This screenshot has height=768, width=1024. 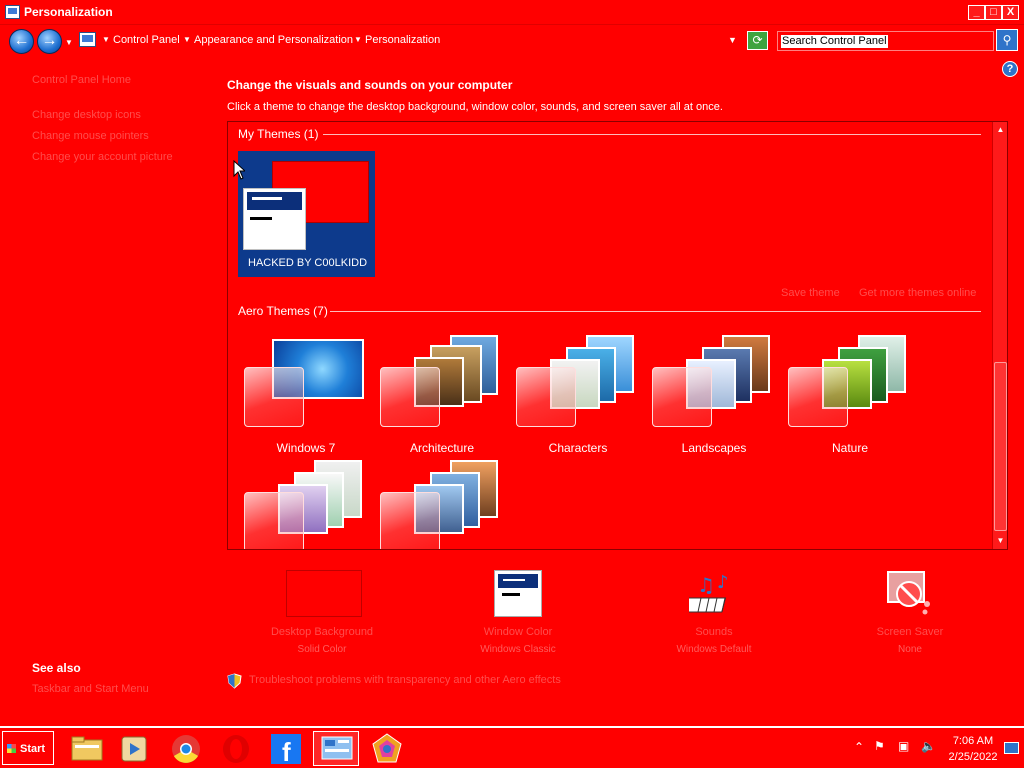 I want to click on refresh-button: ⟳, so click(x=757, y=40).